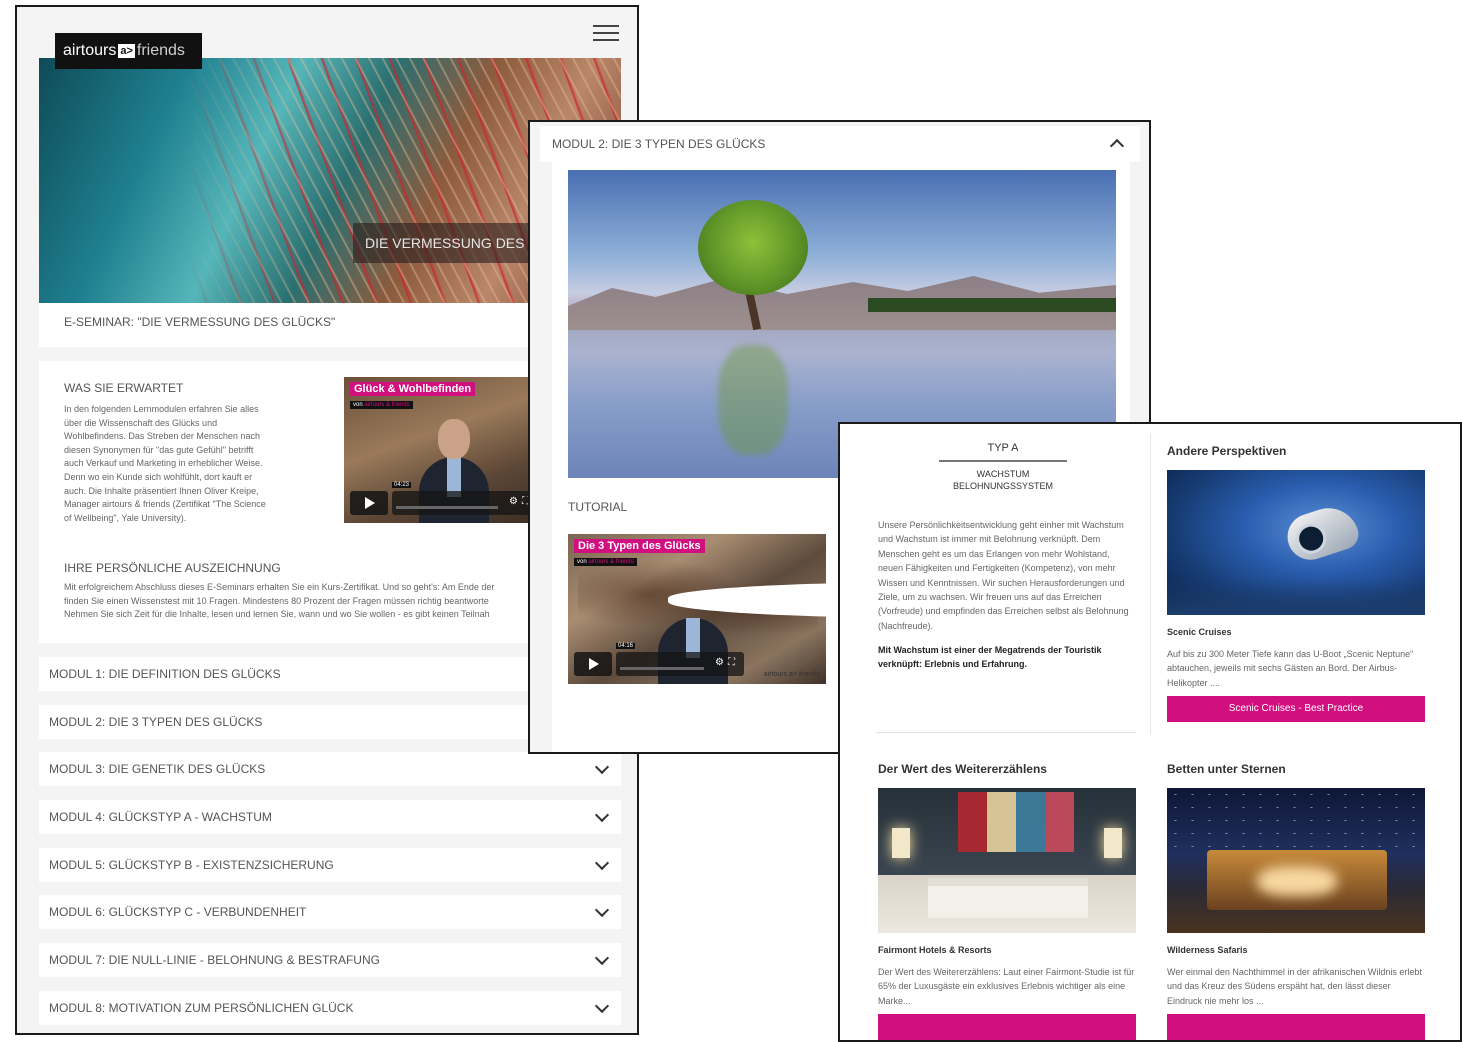 This screenshot has width=1462, height=1042. Describe the element at coordinates (1006, 732) in the screenshot. I see `row-divider` at that location.